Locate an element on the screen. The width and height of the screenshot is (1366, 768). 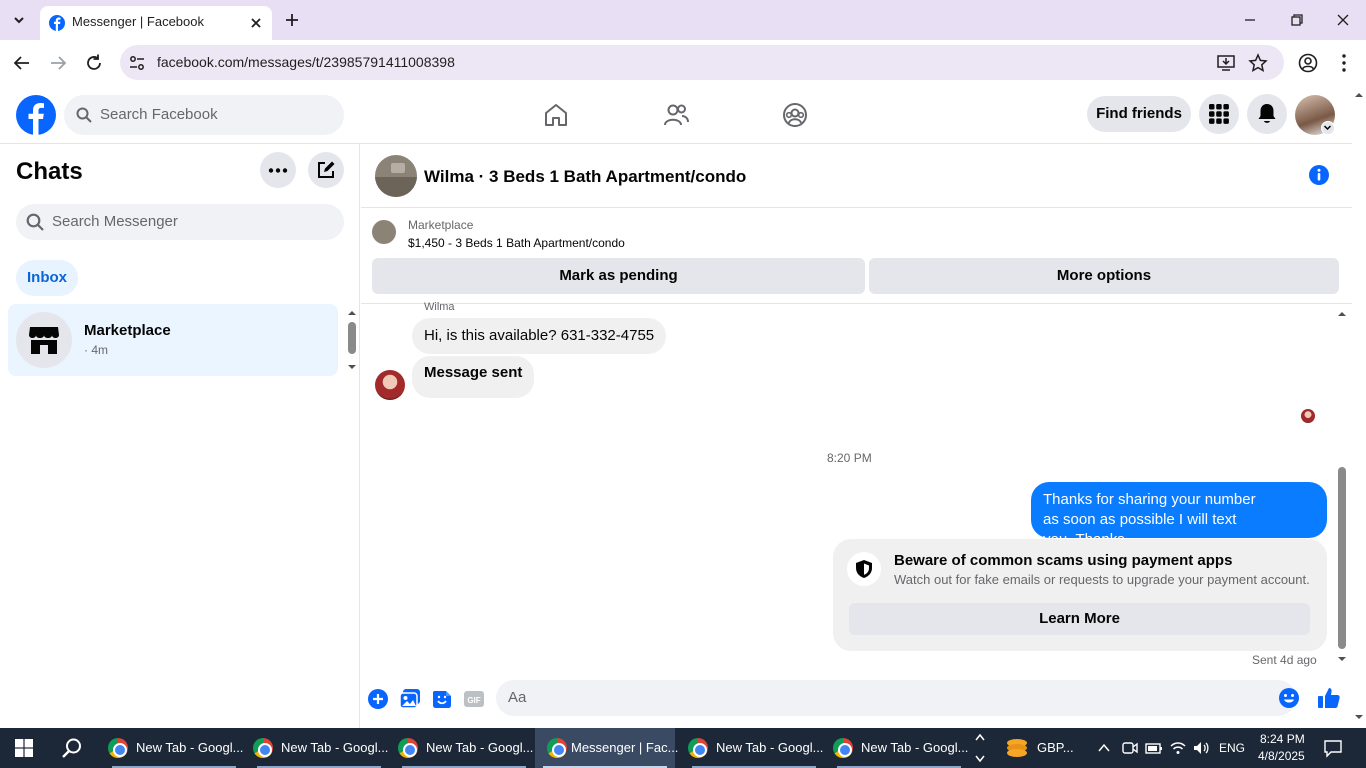
conversation-avatar is located at coordinates (396, 176).